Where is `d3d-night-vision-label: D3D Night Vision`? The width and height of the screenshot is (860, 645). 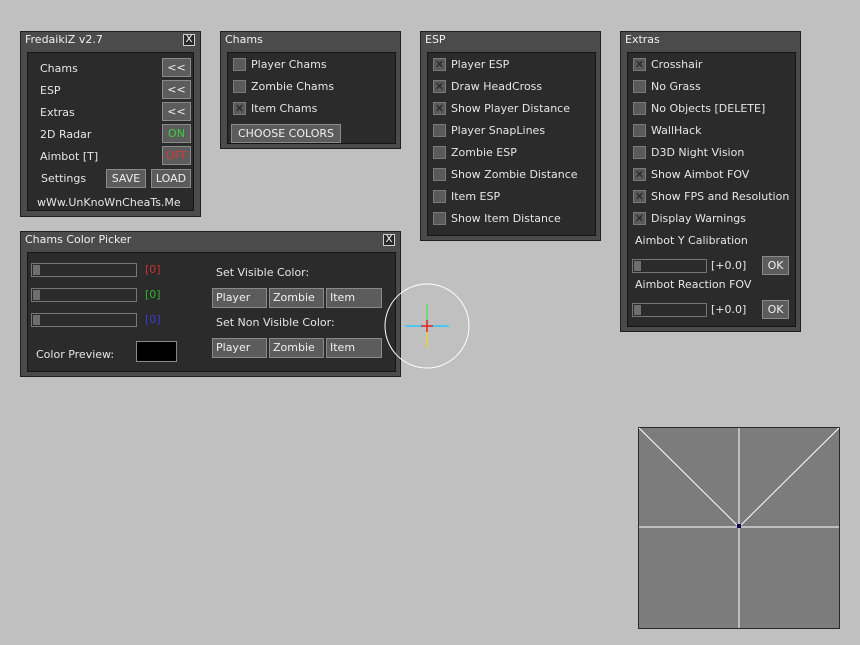 d3d-night-vision-label: D3D Night Vision is located at coordinates (698, 152).